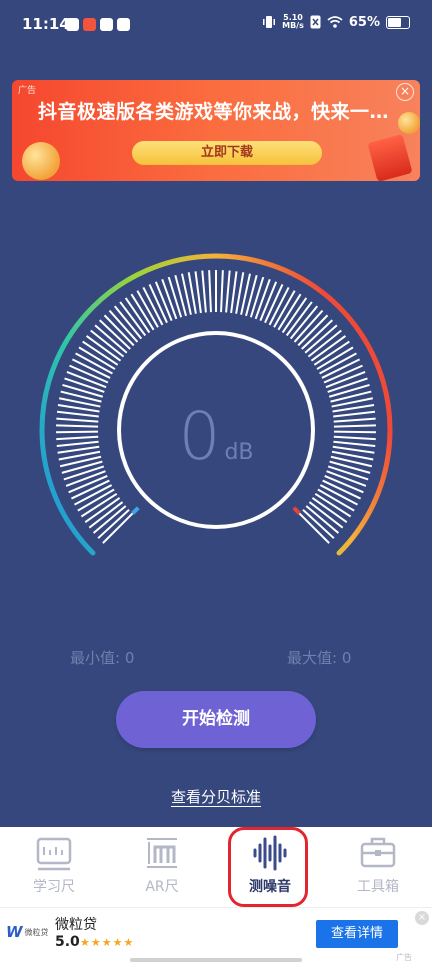 This screenshot has width=432, height=965. Describe the element at coordinates (216, 936) in the screenshot. I see `bottom-ad-banner: W 微粒贷 微粒贷 5.0 ★★★★★ 查看详情 × 广告` at that location.